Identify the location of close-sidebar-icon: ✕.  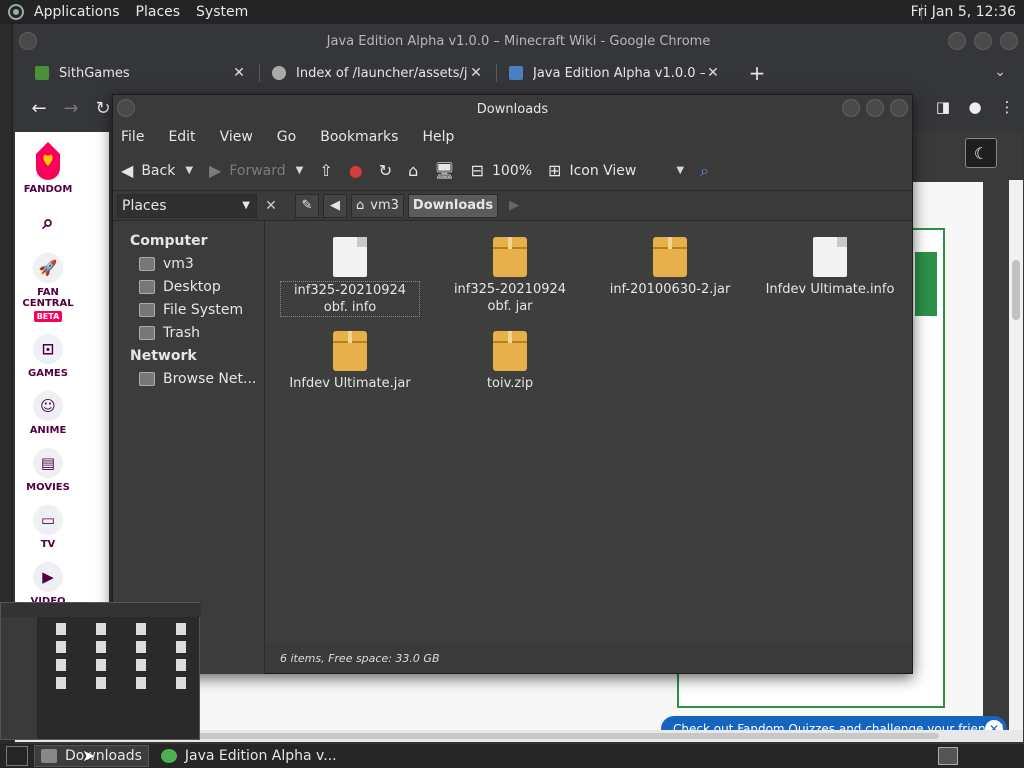
(271, 206).